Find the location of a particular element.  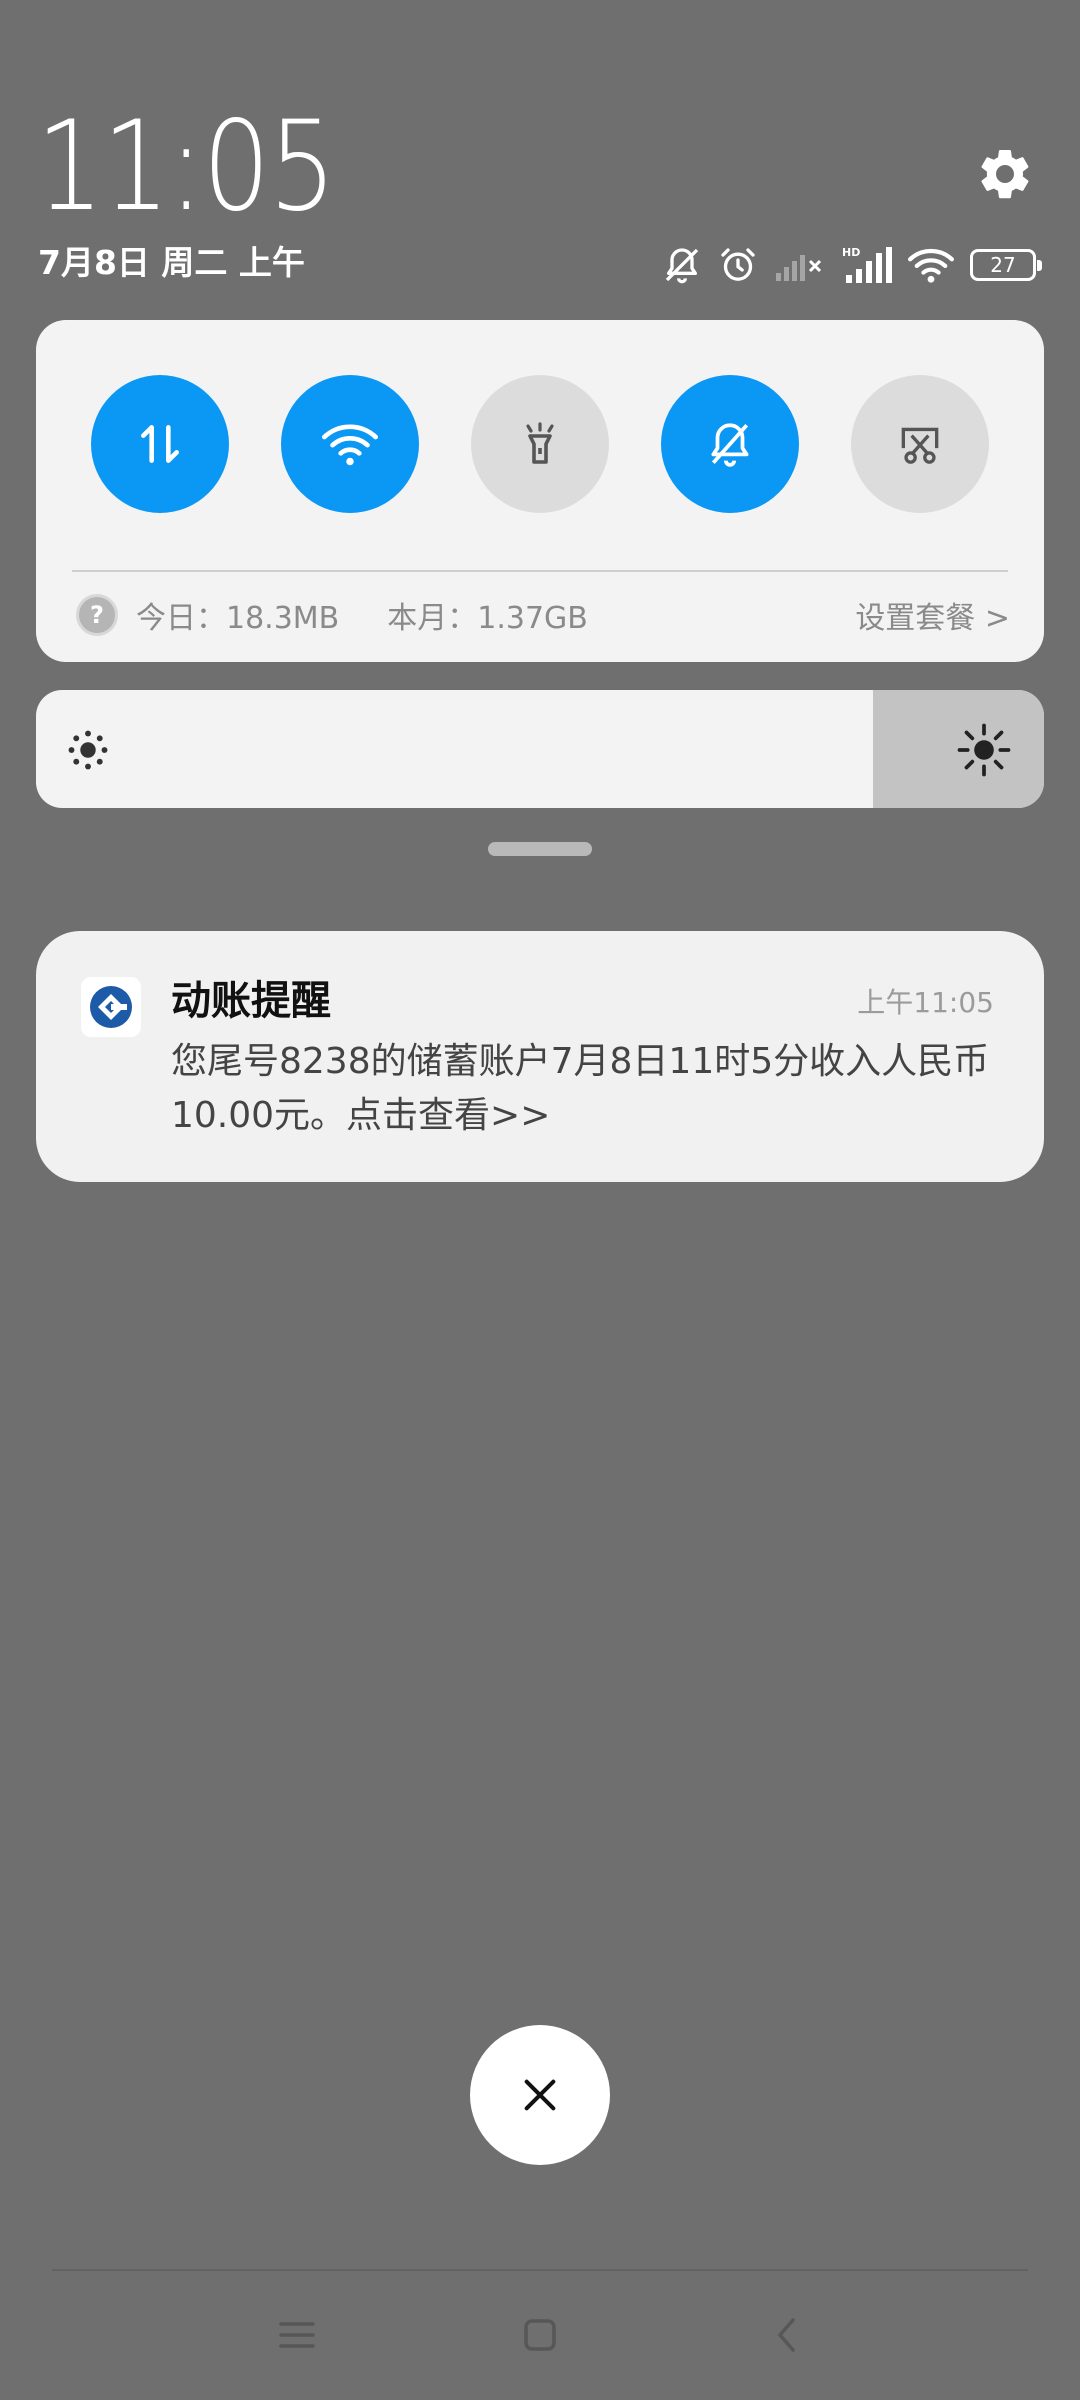

signal-hd-icon: HD is located at coordinates (867, 264).